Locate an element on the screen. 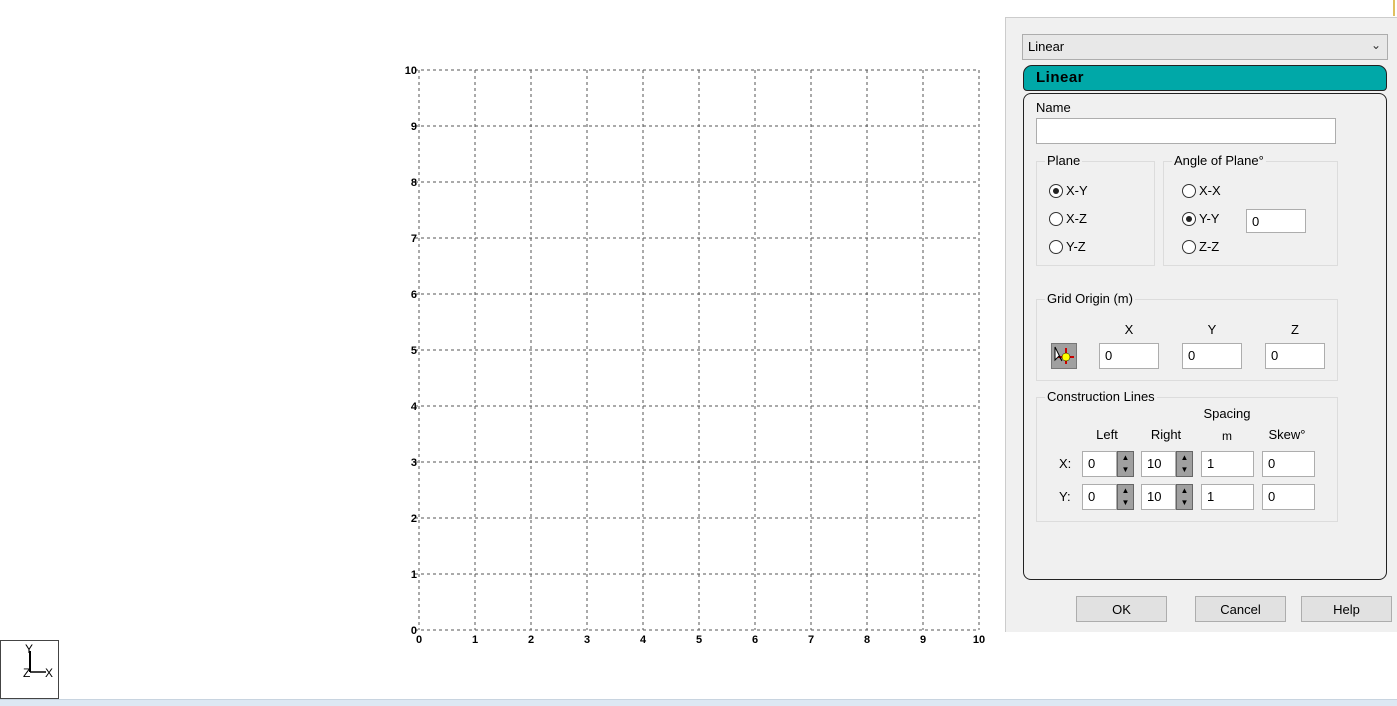  pick-point-icon is located at coordinates (1064, 355).